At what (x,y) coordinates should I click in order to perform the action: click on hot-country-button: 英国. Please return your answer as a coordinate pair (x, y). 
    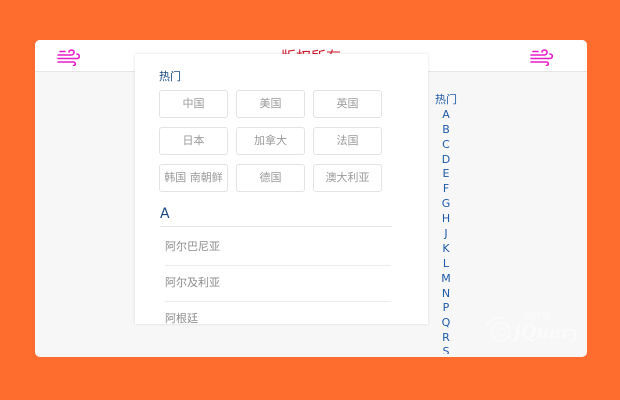
    Looking at the image, I should click on (347, 104).